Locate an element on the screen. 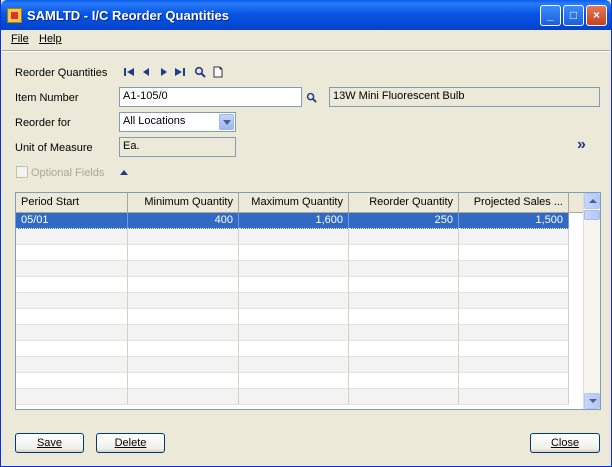 The image size is (612, 467). table-cell: 05/01 is located at coordinates (72, 221).